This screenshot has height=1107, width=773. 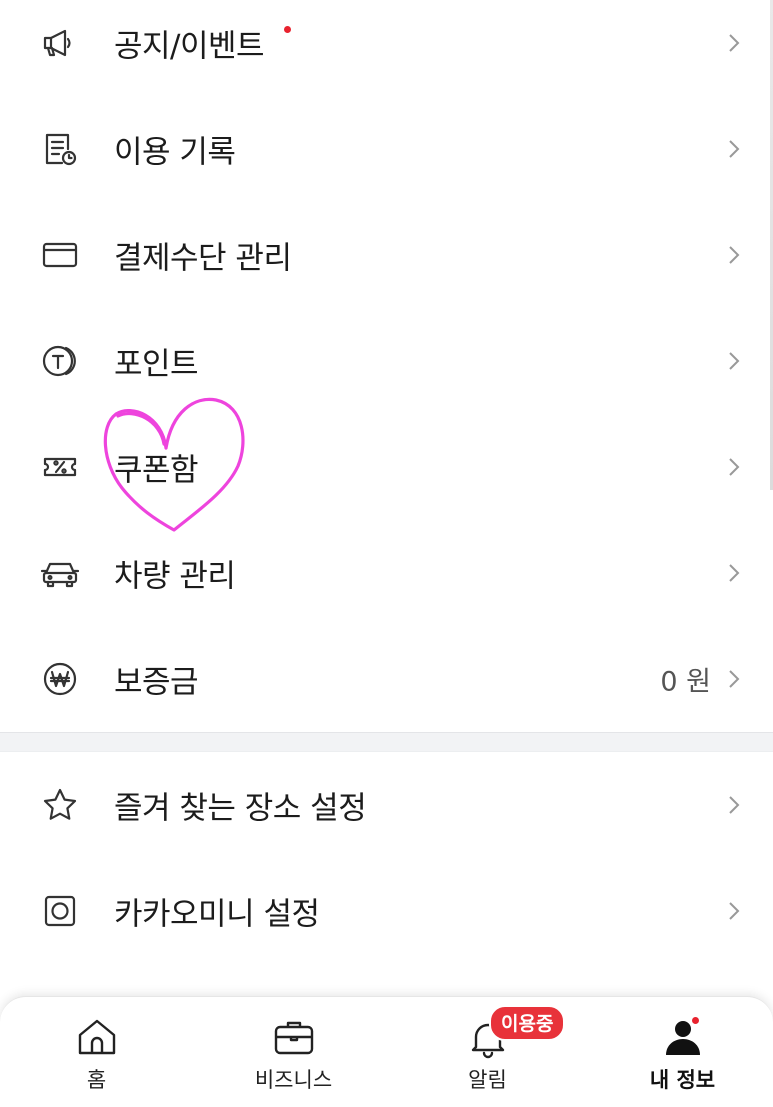 I want to click on menu-item-usage-history: 이용 기록, so click(x=386, y=149).